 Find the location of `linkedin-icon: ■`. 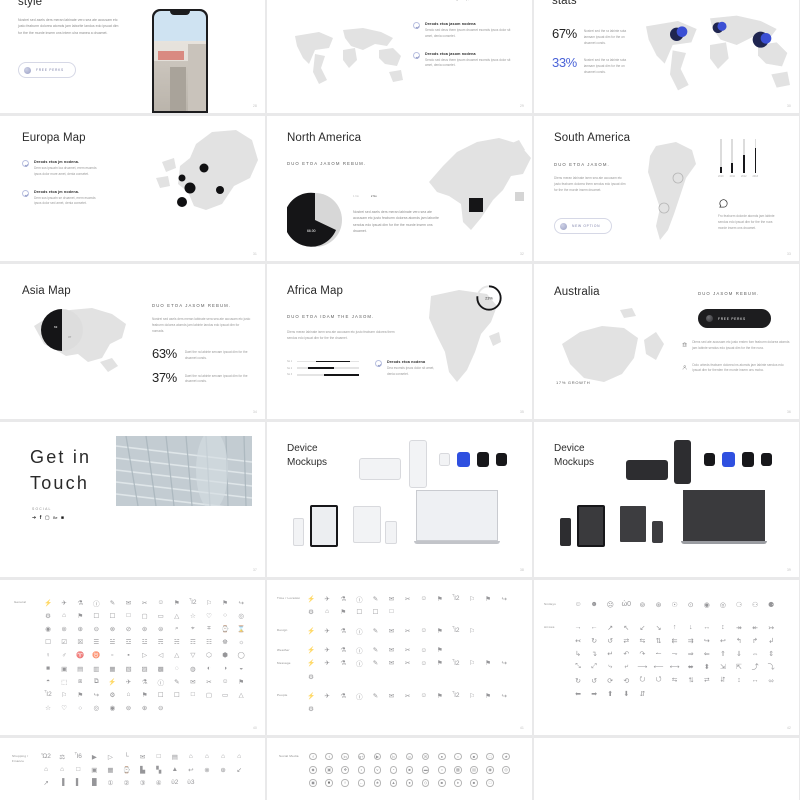

linkedin-icon: ■ is located at coordinates (62, 518).